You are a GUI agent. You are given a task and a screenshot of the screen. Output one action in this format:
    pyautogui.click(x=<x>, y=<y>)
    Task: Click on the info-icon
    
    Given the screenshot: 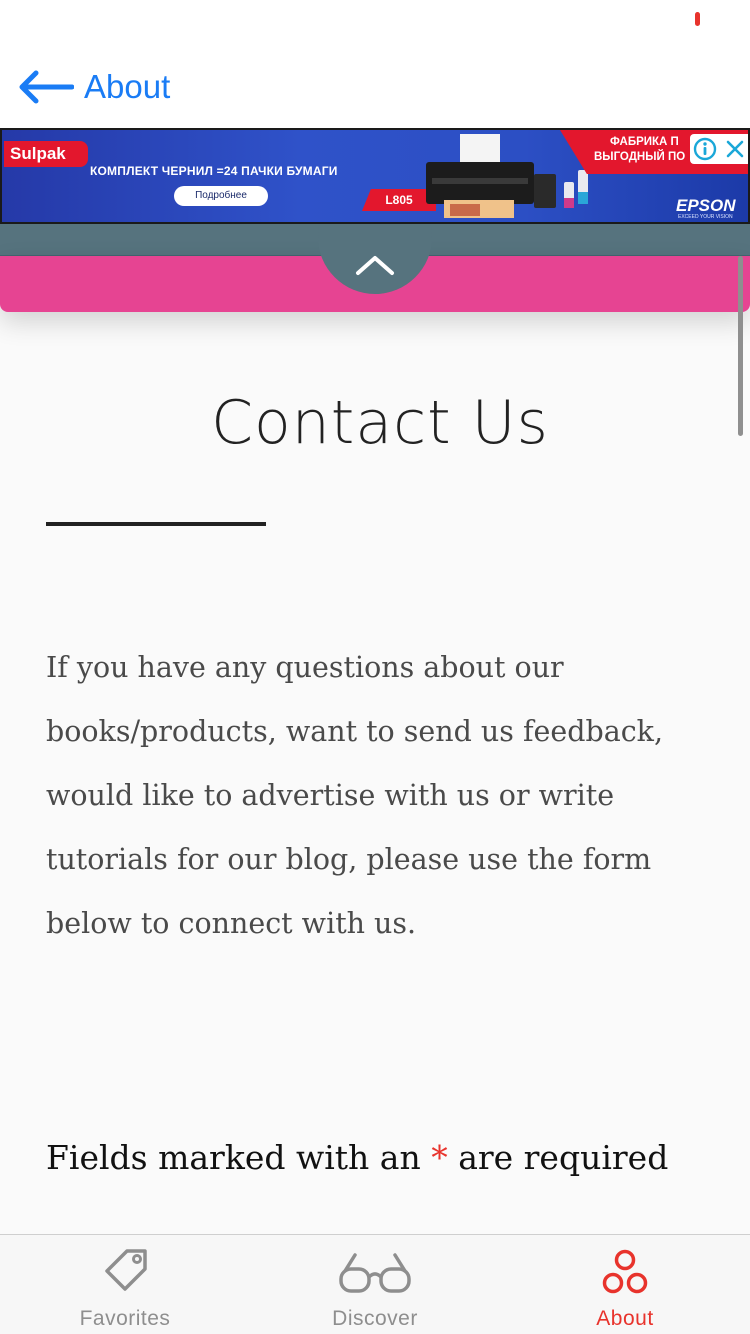 What is the action you would take?
    pyautogui.click(x=705, y=149)
    